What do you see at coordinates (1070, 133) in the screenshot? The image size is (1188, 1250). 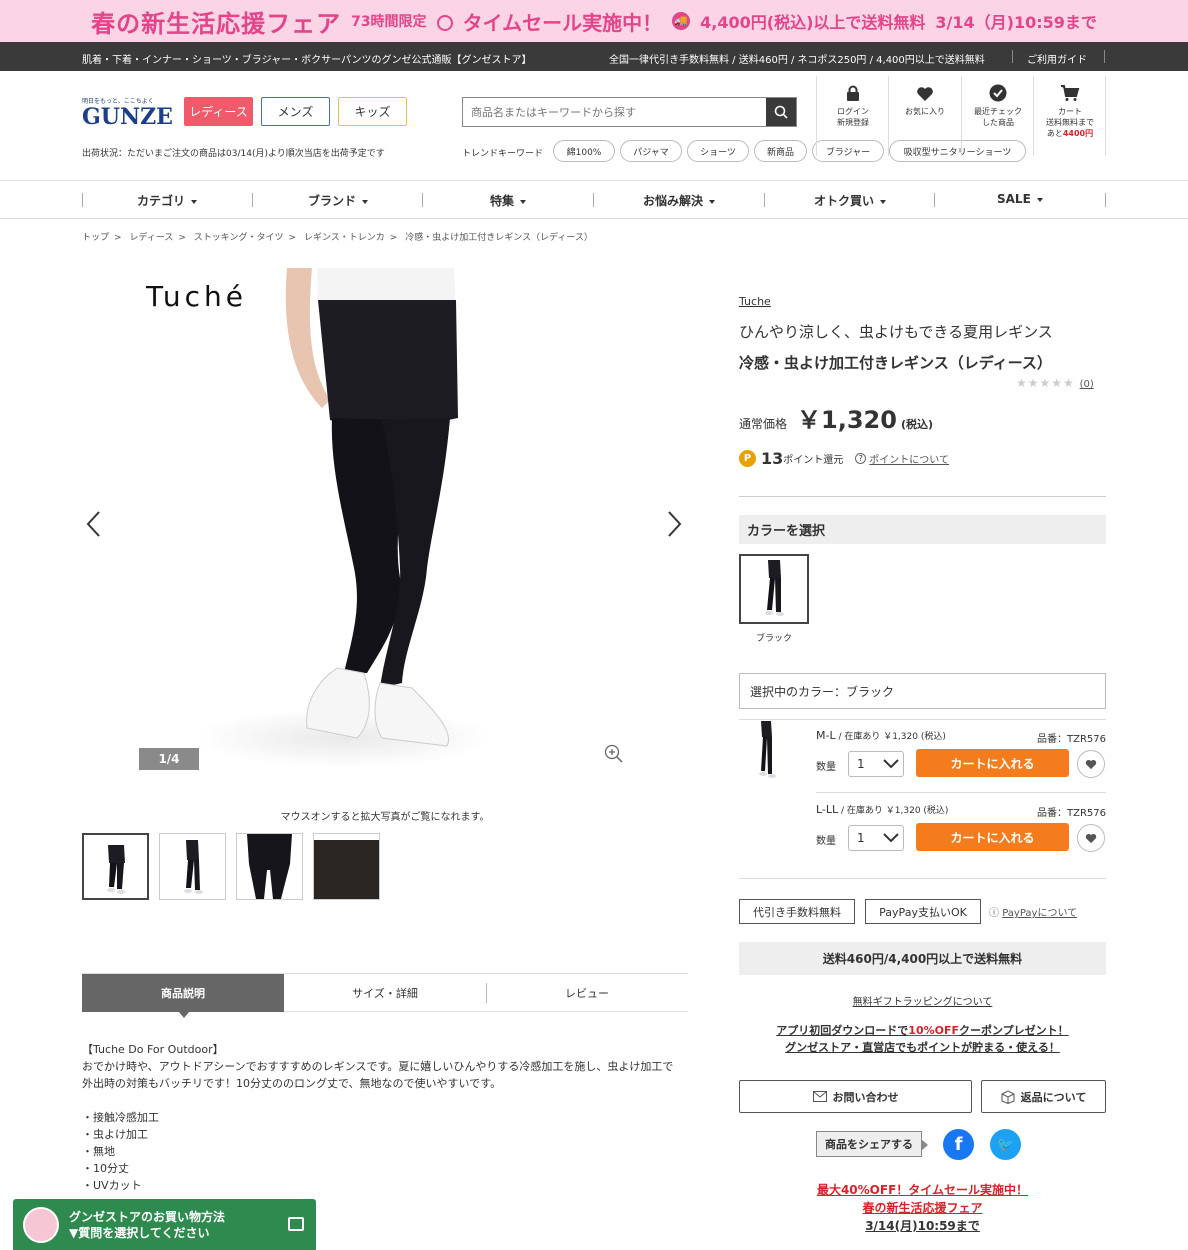 I see `cart-remain: あと4400円` at bounding box center [1070, 133].